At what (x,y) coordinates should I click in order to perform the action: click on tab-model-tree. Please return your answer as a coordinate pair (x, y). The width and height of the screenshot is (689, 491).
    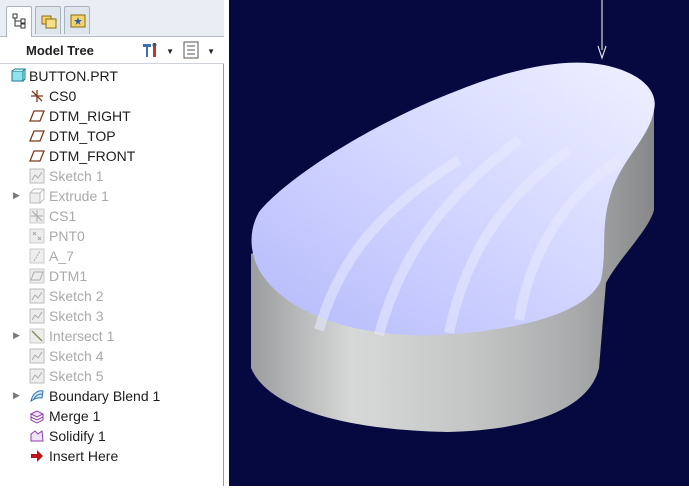
    Looking at the image, I should click on (19, 21).